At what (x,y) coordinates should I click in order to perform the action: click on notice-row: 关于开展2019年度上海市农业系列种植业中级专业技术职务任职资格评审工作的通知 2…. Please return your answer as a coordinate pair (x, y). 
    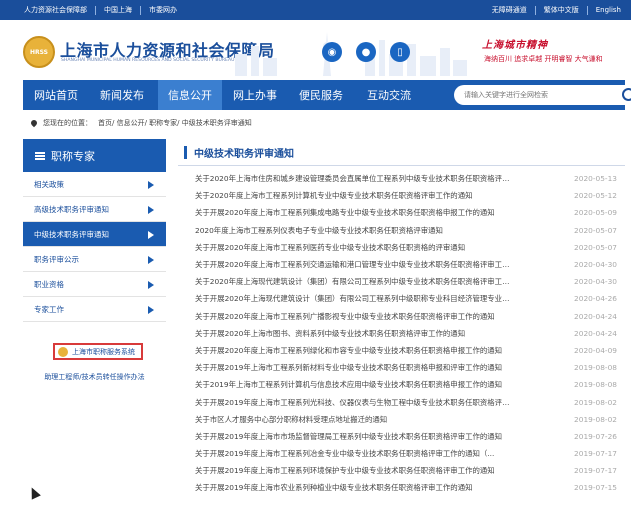
    Looking at the image, I should click on (401, 487).